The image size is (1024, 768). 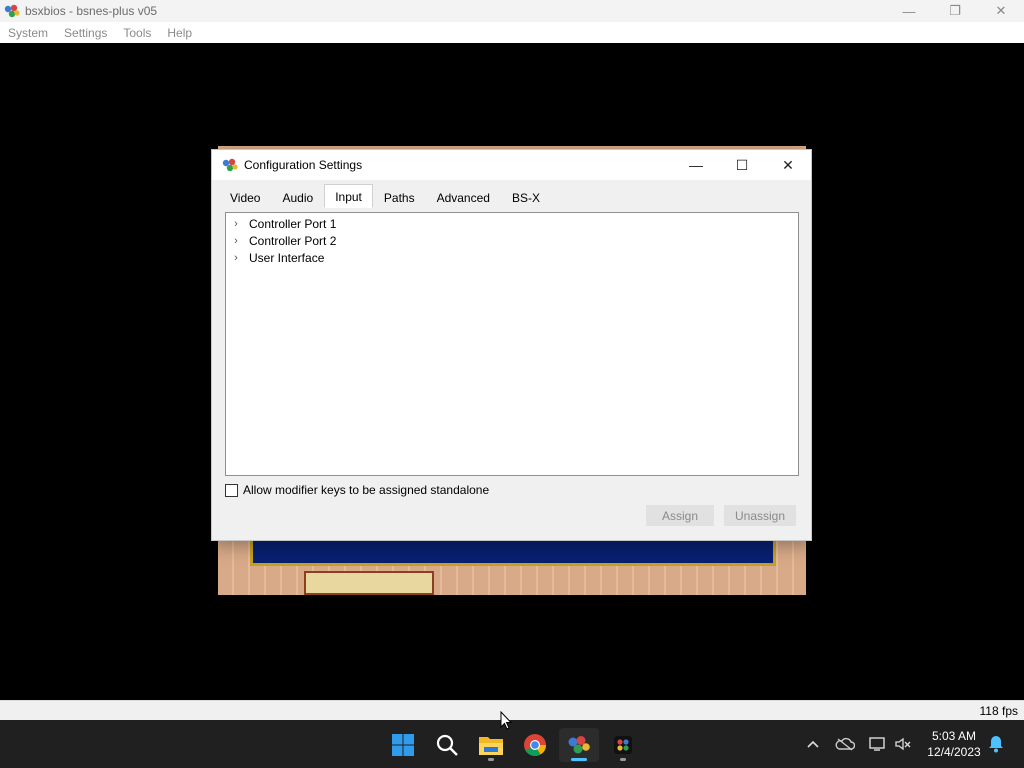 I want to click on dialog-titlebar: Configuration Settings — ☐ ✕, so click(x=511, y=165).